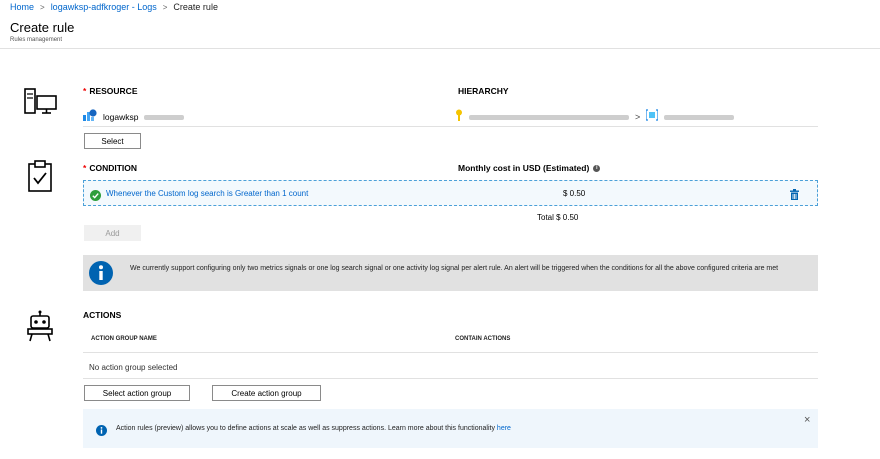 The image size is (880, 459). I want to click on resource-icon, so click(41, 104).